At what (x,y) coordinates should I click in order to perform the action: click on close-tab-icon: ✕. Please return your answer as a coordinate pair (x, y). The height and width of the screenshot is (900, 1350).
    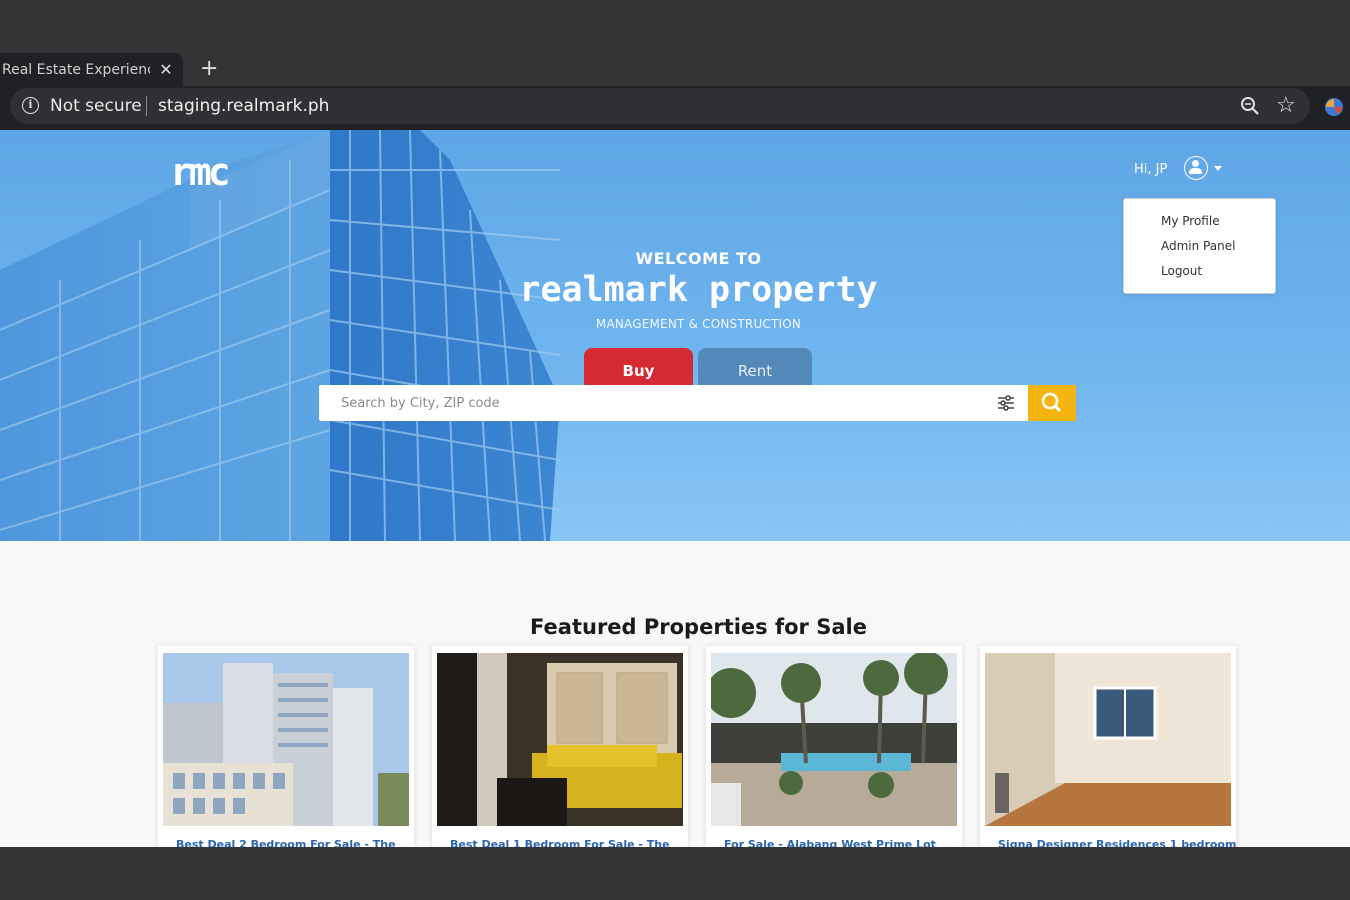
    Looking at the image, I should click on (166, 69).